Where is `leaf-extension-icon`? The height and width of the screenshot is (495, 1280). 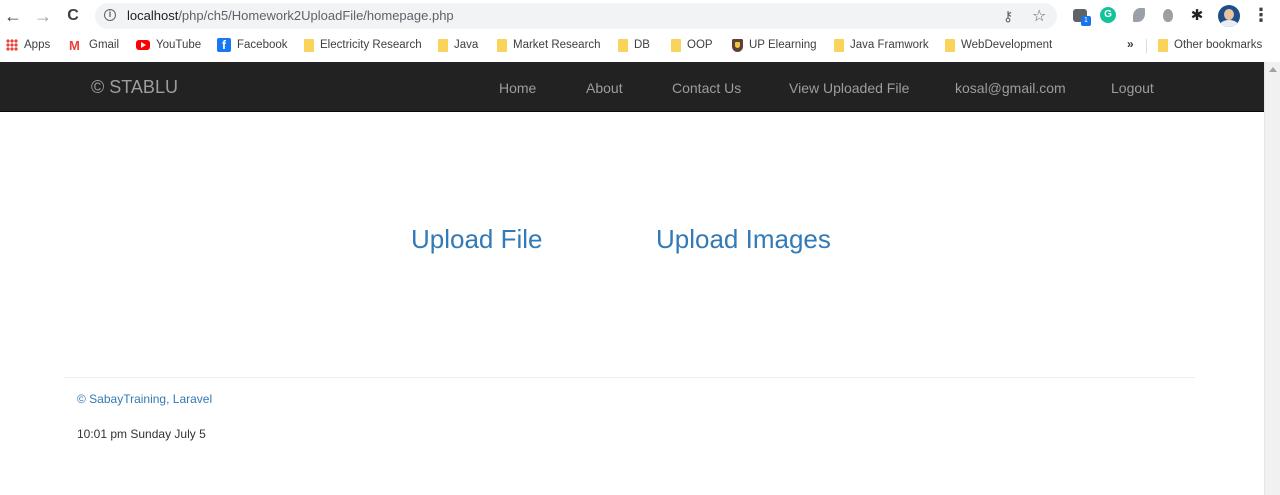 leaf-extension-icon is located at coordinates (1139, 15).